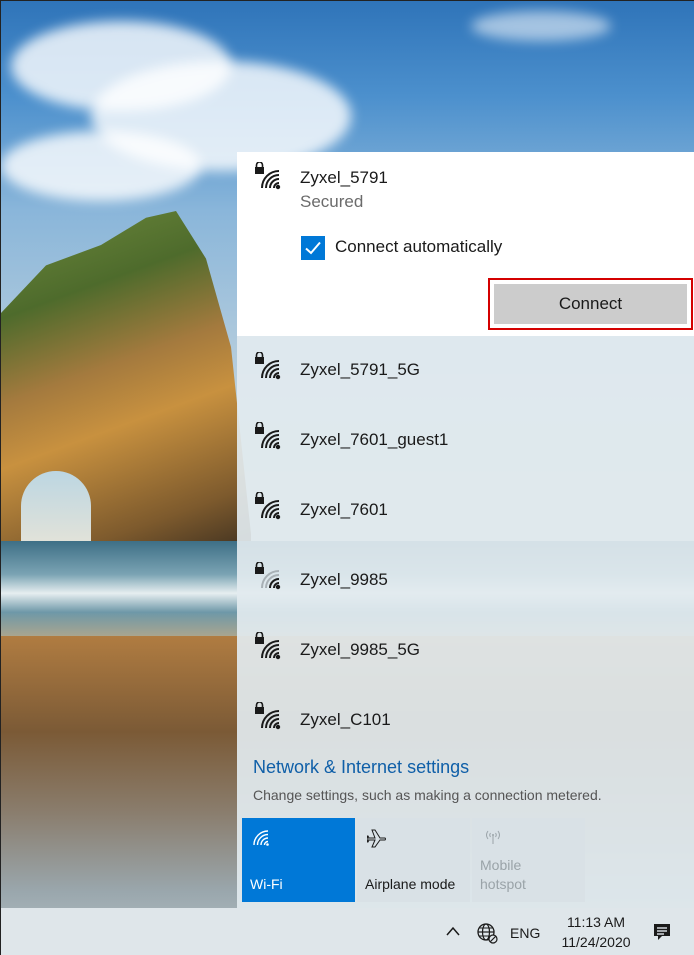 The width and height of the screenshot is (694, 955). Describe the element at coordinates (360, 369) in the screenshot. I see `network-ssid: Zyxel_5791_5G` at that location.